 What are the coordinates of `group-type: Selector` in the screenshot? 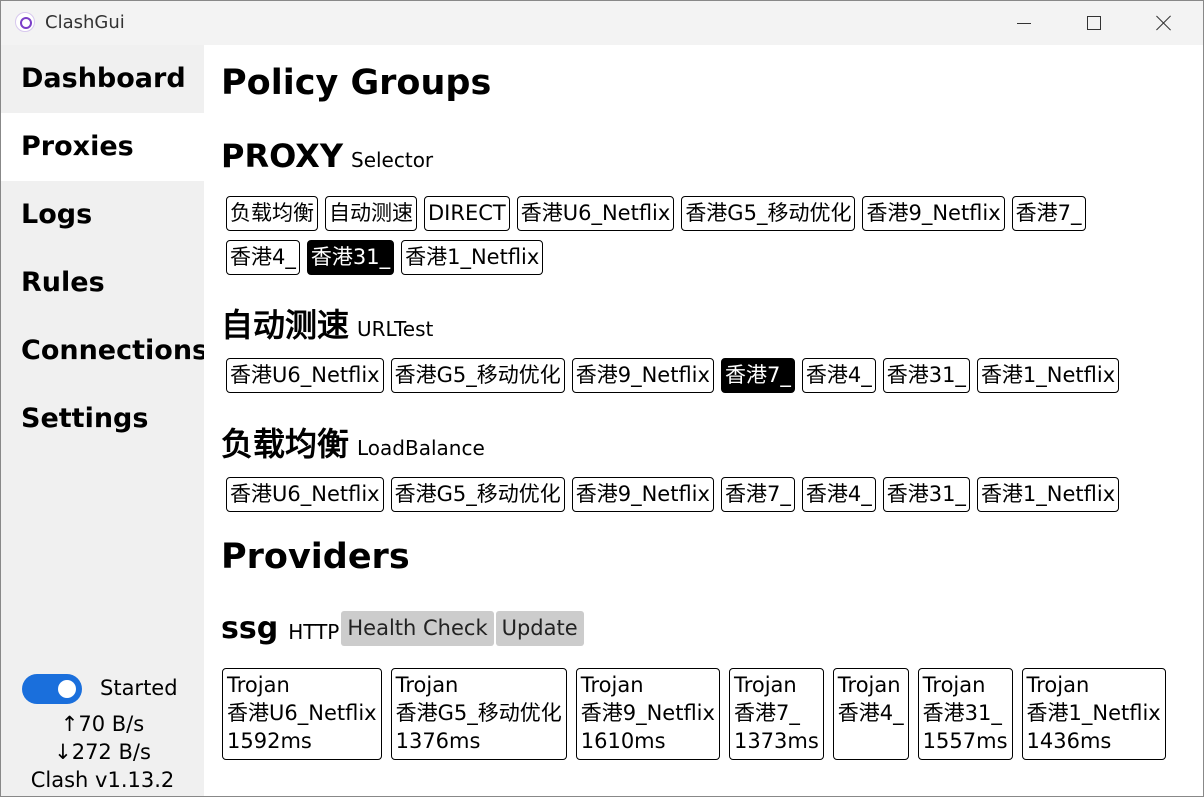 It's located at (392, 160).